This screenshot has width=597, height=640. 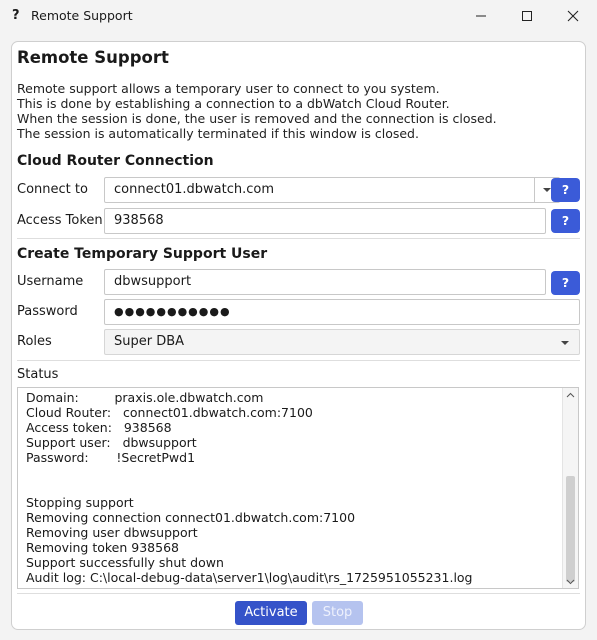 I want to click on username-label: Username, so click(x=50, y=281).